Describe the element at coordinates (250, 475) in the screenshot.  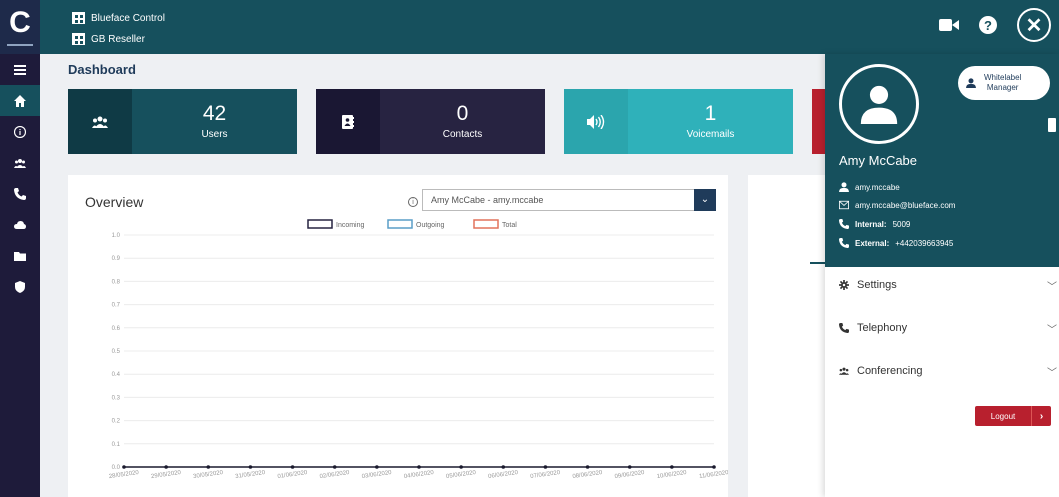
I see `x-tick-label: 31/05/2020` at that location.